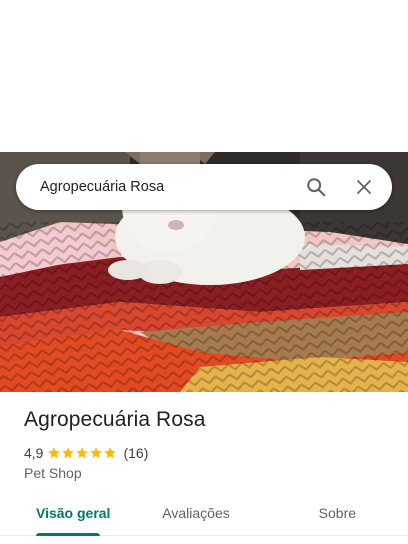 The image size is (408, 544). I want to click on tab-overview: Visão geral, so click(71, 513).